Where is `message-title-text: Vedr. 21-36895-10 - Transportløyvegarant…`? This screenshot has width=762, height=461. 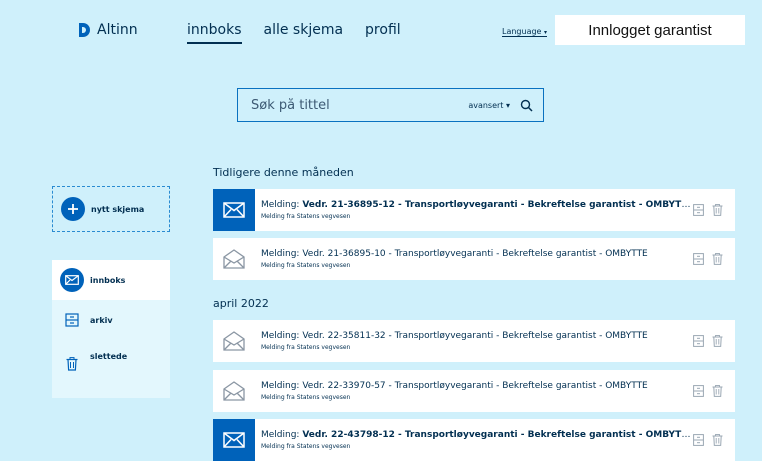 message-title-text: Vedr. 21-36895-10 - Transportløyvegarant… is located at coordinates (475, 254).